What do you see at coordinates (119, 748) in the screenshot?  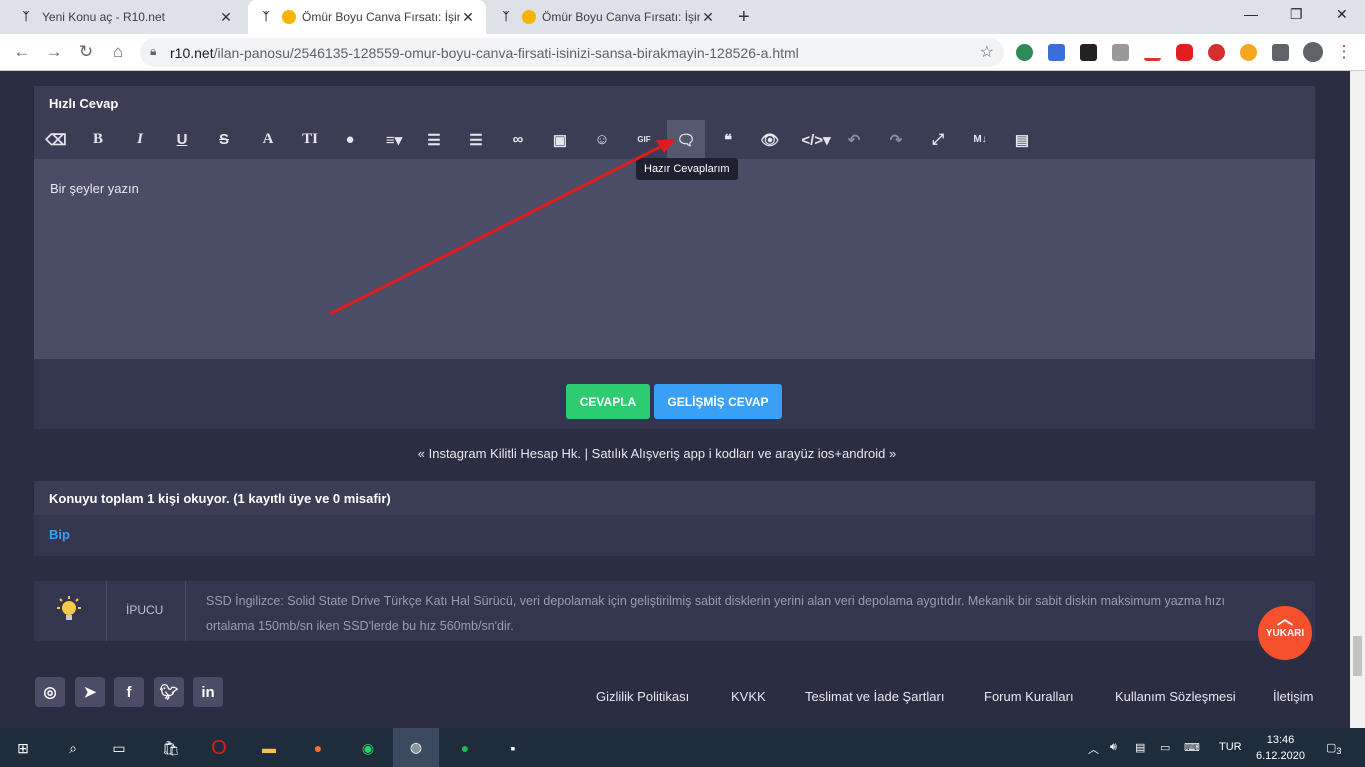 I see `task-view-icon: ▭` at bounding box center [119, 748].